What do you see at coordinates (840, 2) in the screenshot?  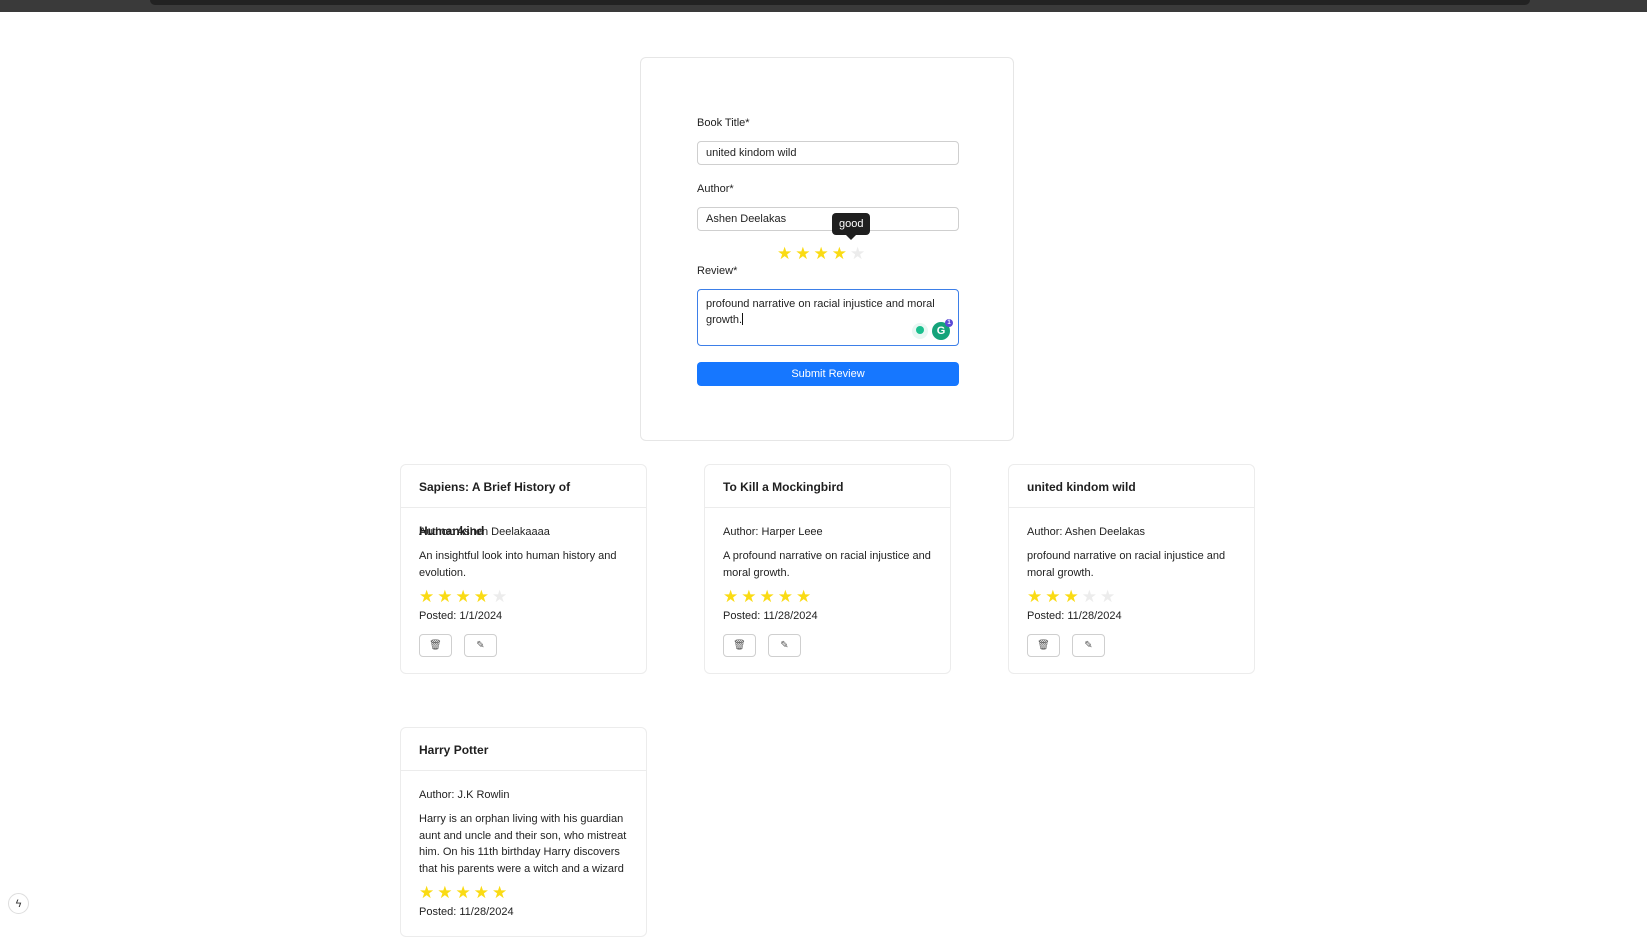 I see `browser-top-bar-inner` at bounding box center [840, 2].